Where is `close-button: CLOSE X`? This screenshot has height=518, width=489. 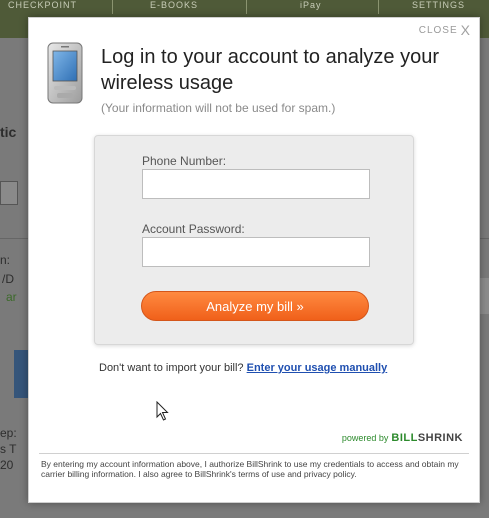 close-button: CLOSE X is located at coordinates (445, 30).